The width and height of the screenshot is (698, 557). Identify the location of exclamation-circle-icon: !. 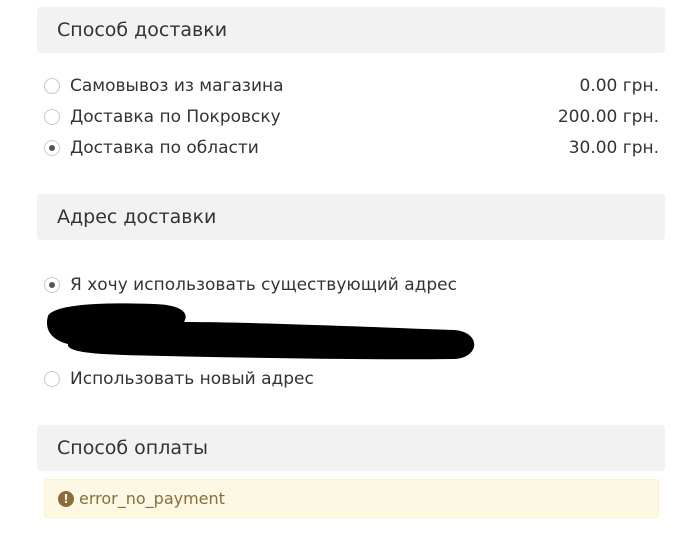
(66, 498).